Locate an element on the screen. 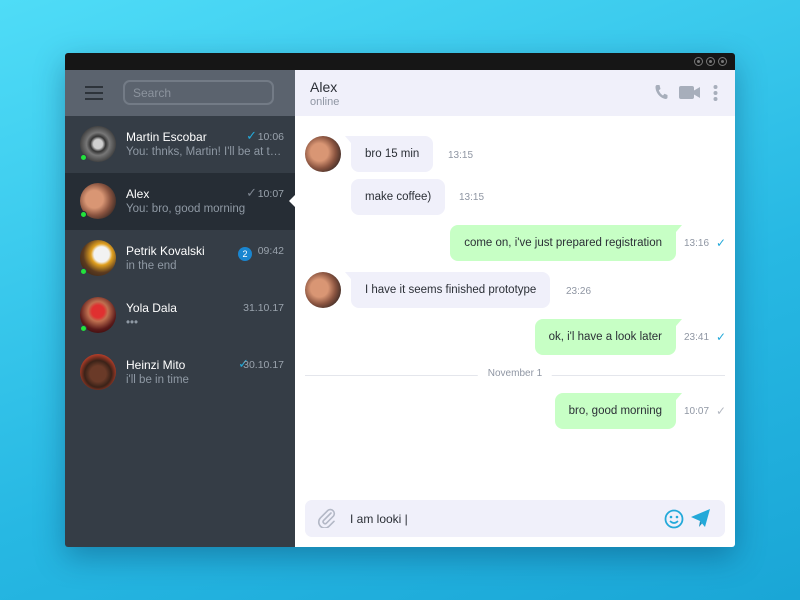  contact-name: Alex is located at coordinates (138, 194).